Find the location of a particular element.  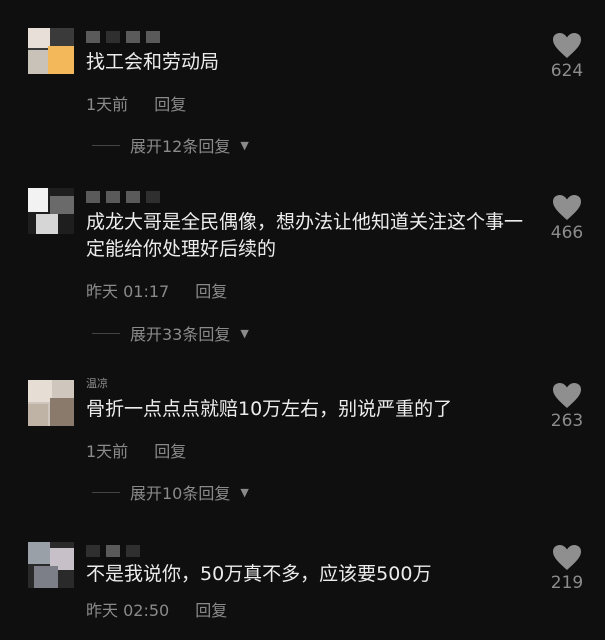

expand-replies-button: 展开12条回复 ▼ is located at coordinates (170, 145).